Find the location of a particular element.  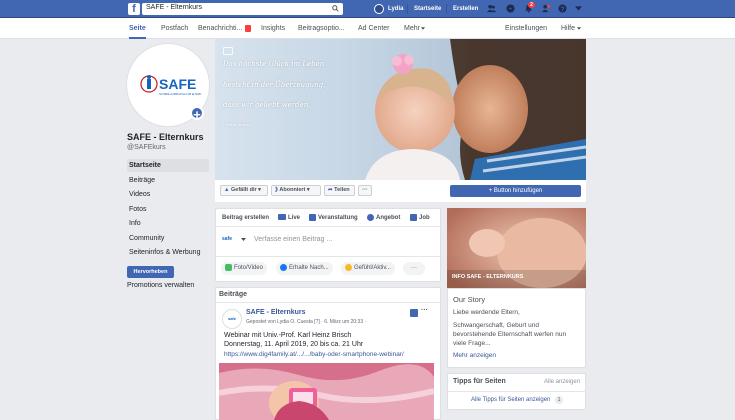

search-input: SAFE - Elternkurs is located at coordinates (242, 9).